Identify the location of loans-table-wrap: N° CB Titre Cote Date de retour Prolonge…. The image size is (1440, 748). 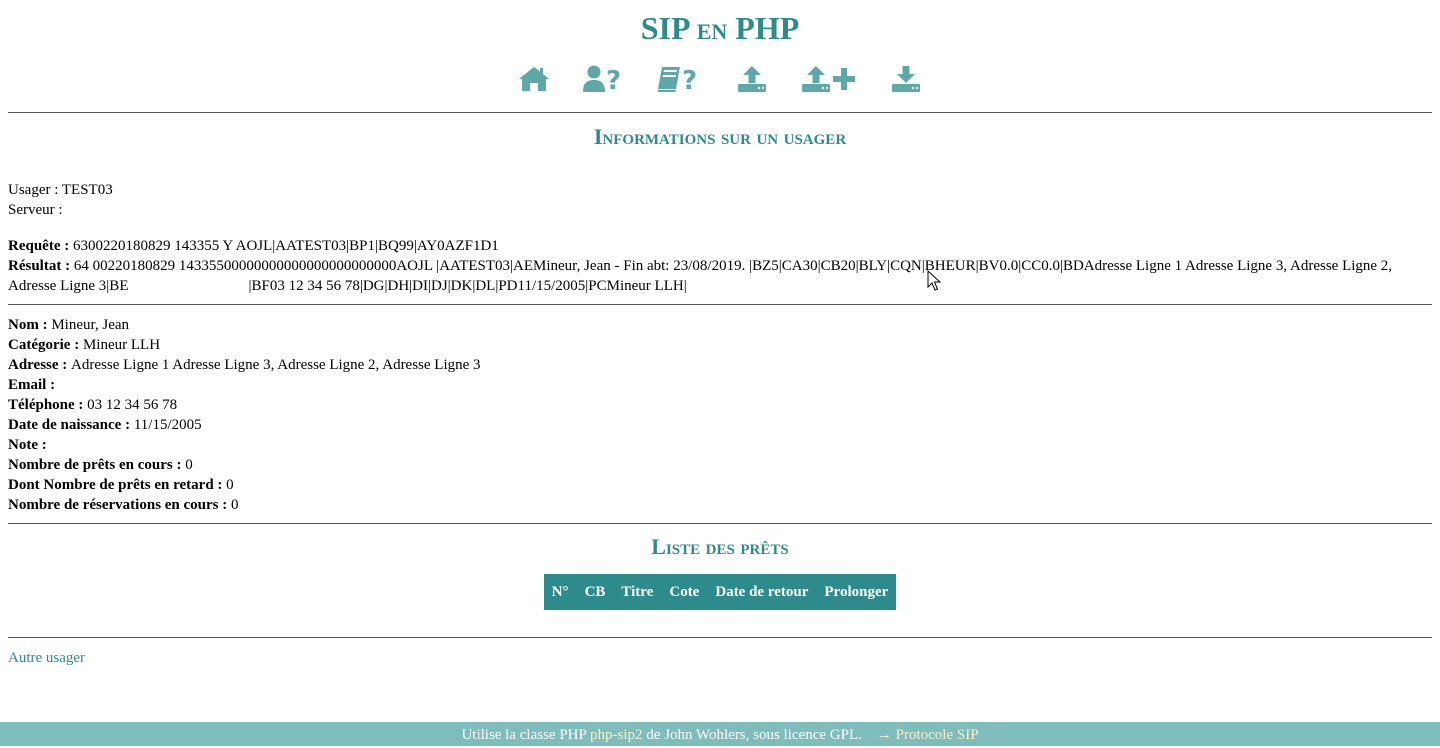
(720, 592).